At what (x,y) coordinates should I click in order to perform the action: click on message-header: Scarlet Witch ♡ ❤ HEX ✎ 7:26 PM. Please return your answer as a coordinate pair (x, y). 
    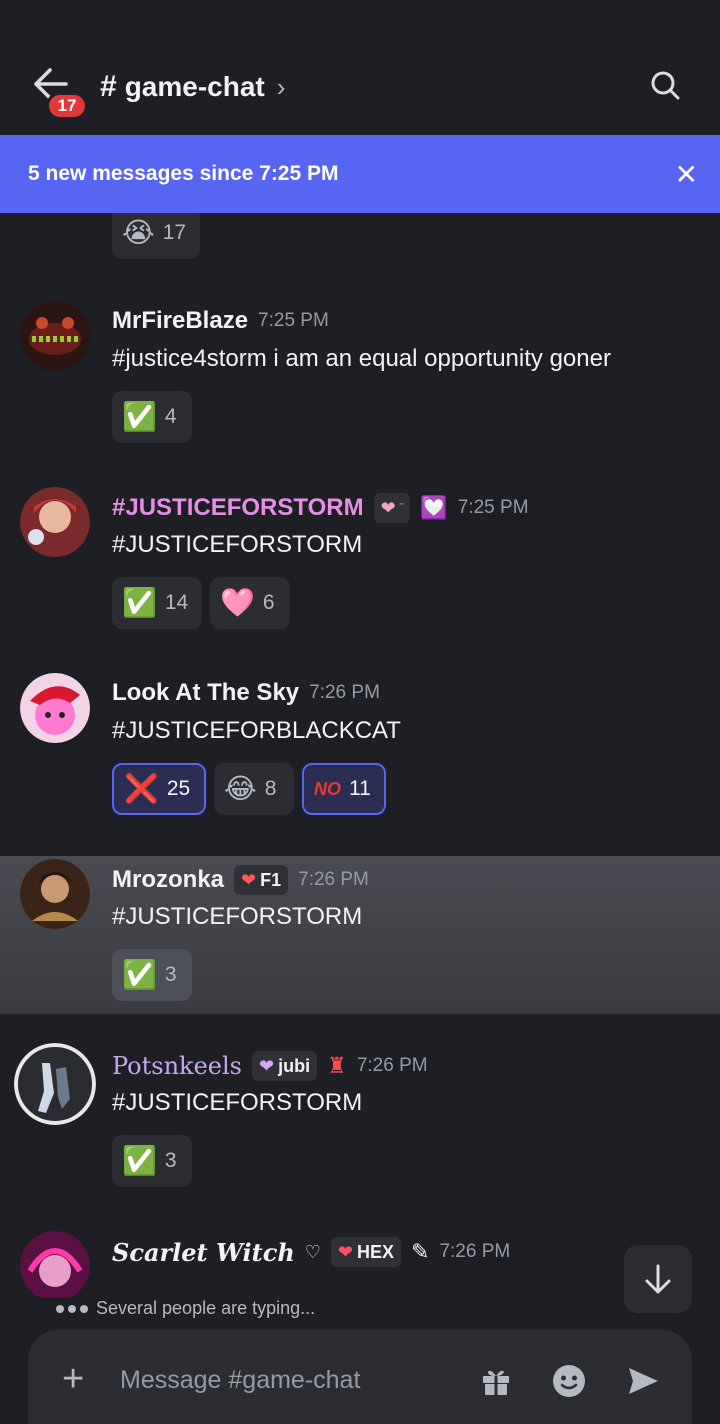
    Looking at the image, I should click on (311, 1252).